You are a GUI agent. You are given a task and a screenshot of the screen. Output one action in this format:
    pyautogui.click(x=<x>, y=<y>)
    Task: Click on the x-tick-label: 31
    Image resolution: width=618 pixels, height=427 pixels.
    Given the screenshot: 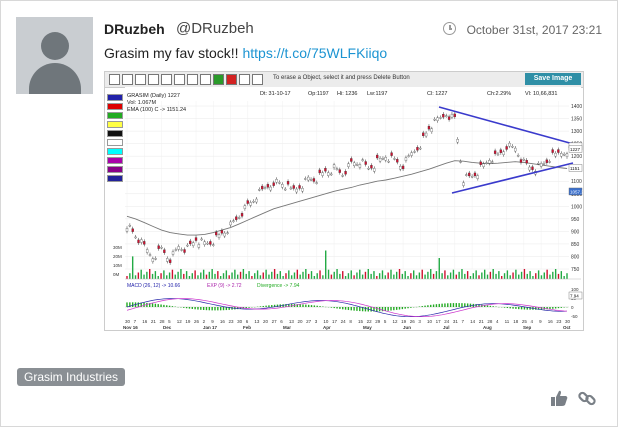 What is the action you would take?
    pyautogui.click(x=456, y=321)
    